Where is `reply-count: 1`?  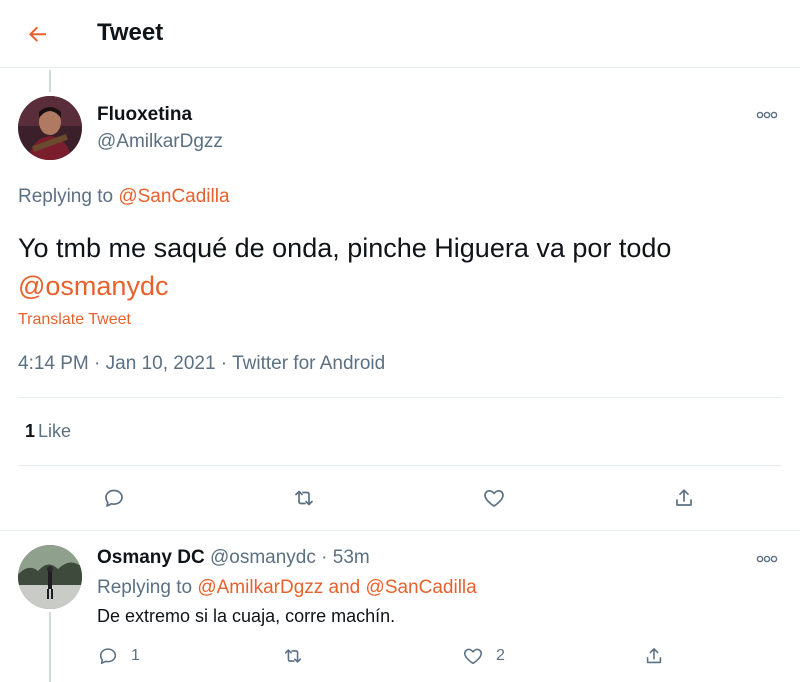 reply-count: 1 is located at coordinates (135, 655).